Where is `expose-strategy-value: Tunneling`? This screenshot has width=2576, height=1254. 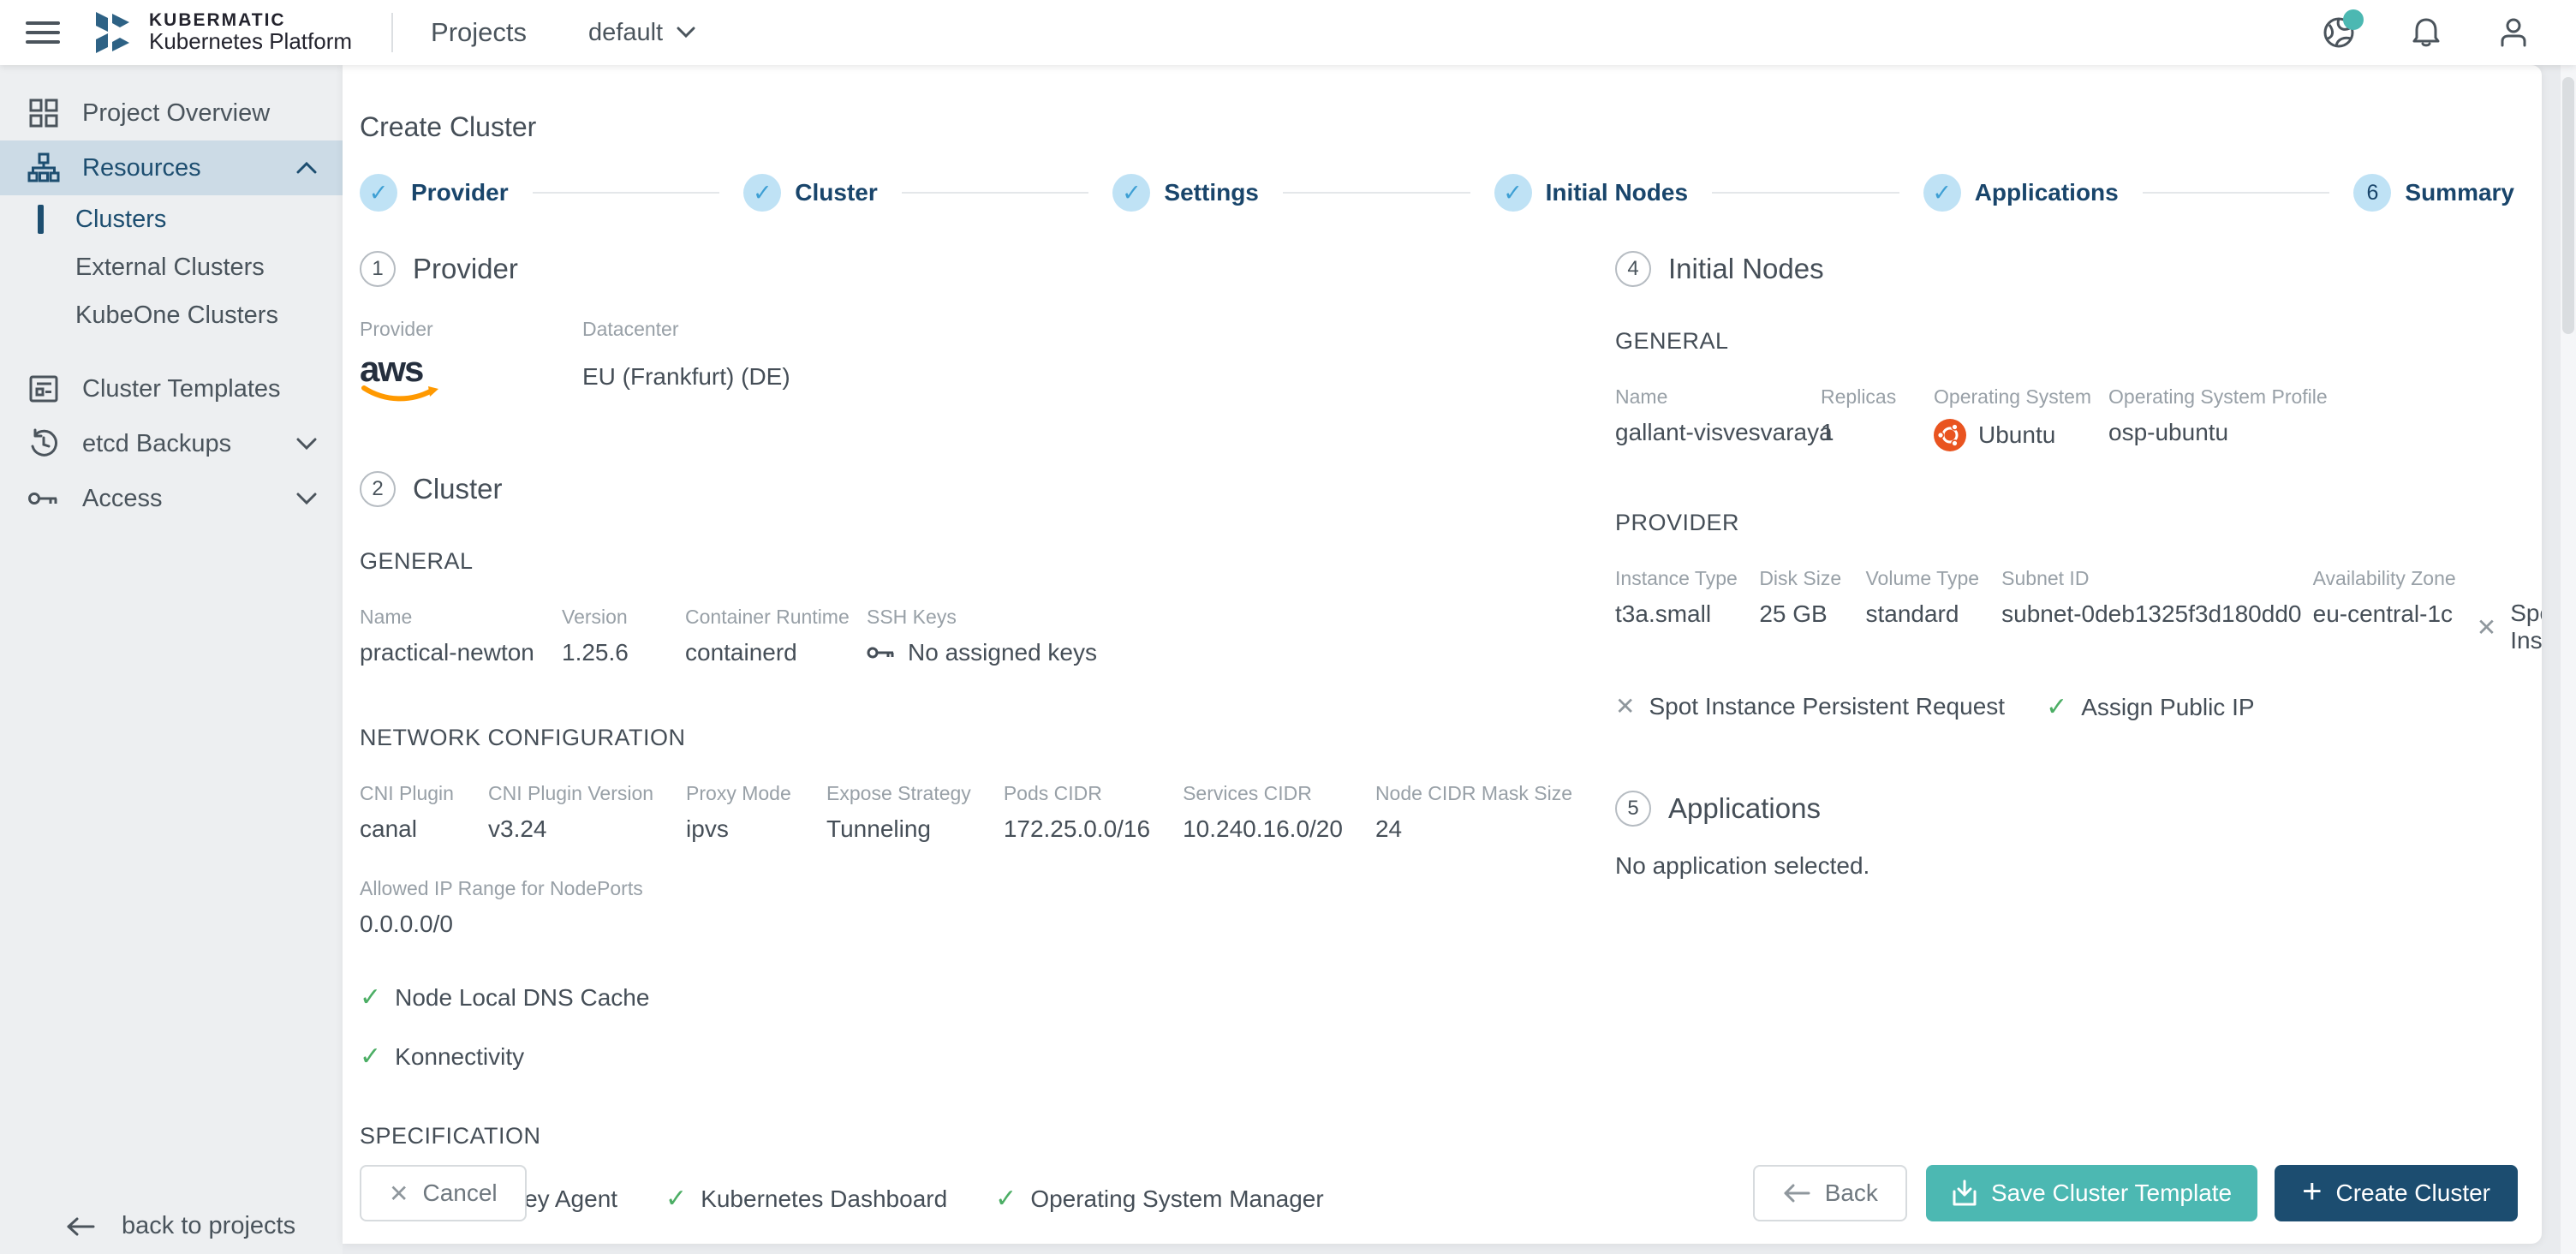 expose-strategy-value: Tunneling is located at coordinates (878, 828).